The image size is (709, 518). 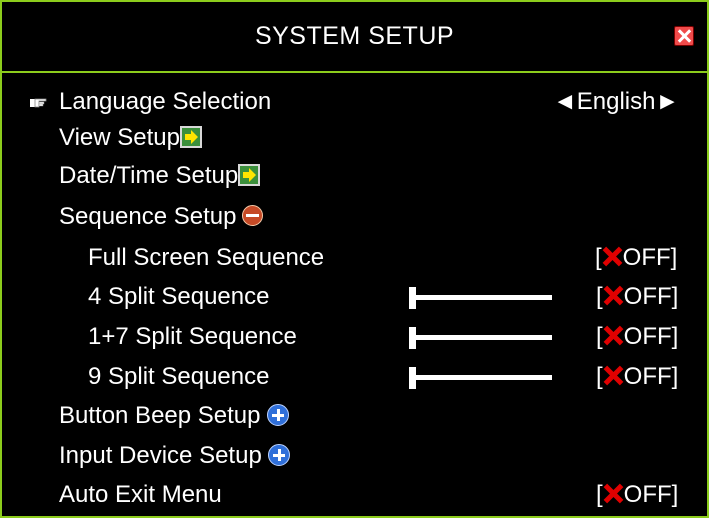 I want to click on menu-item-input-device-setup: Input Device Setup, so click(x=354, y=456).